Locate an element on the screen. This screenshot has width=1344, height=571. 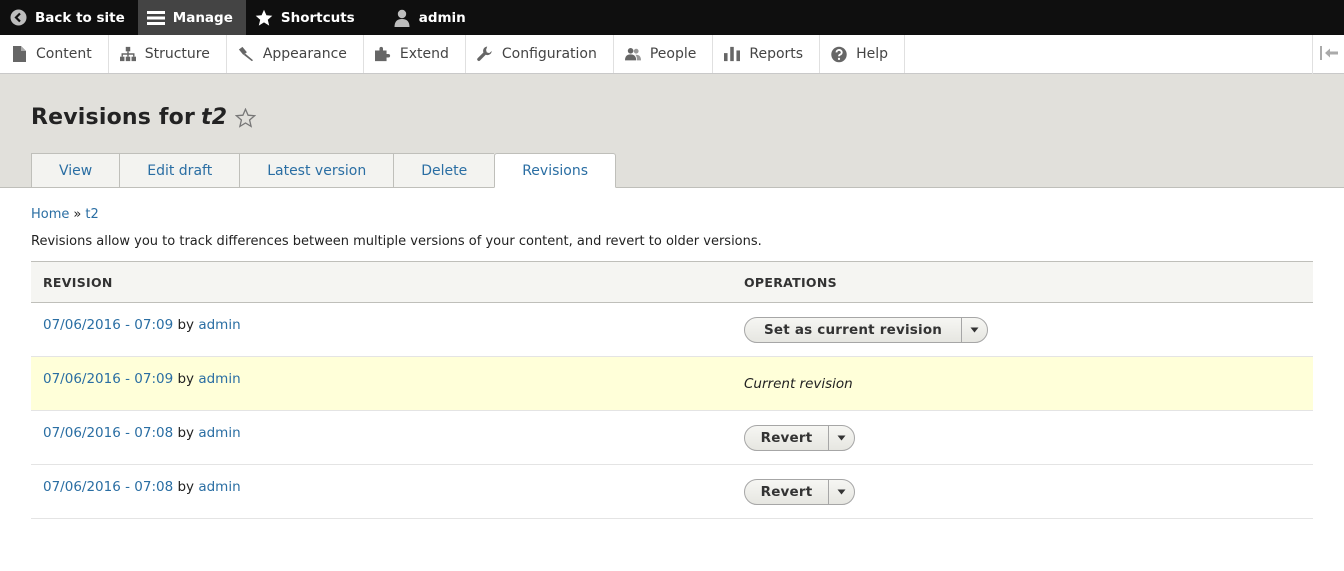
tray-item-content: Content is located at coordinates (54, 54).